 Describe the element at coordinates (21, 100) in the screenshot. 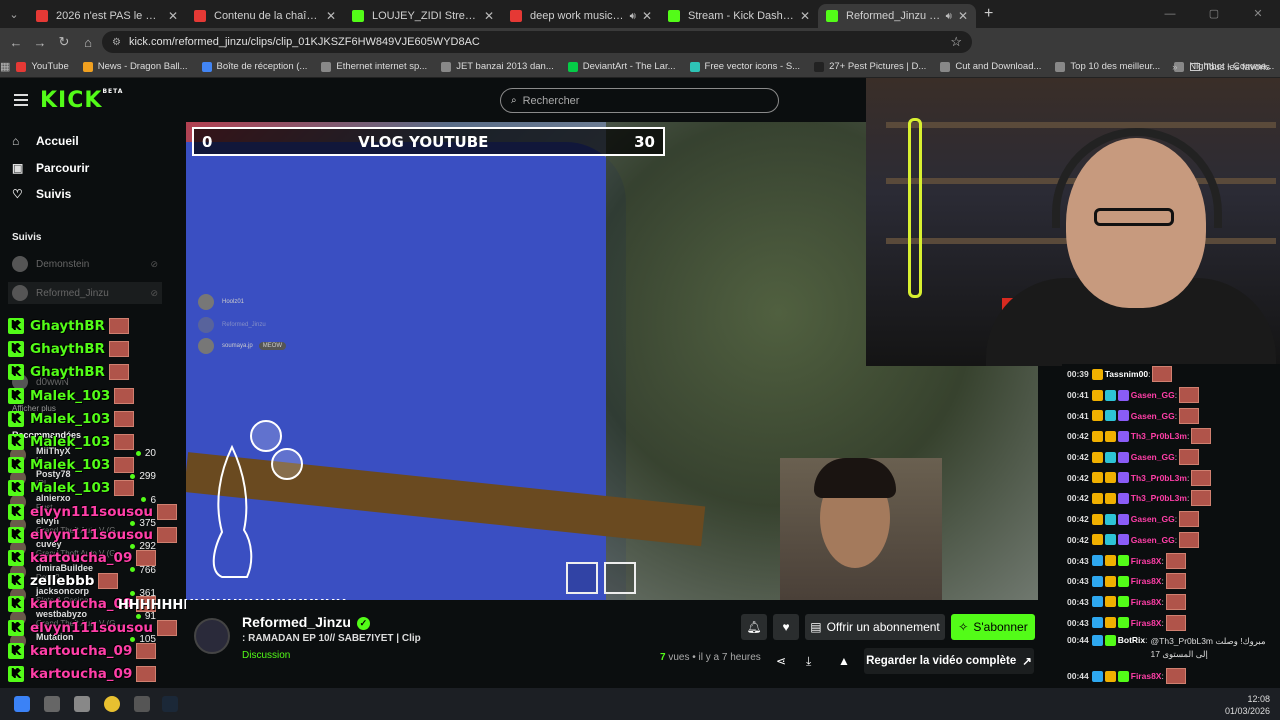

I see `menu-icon` at that location.